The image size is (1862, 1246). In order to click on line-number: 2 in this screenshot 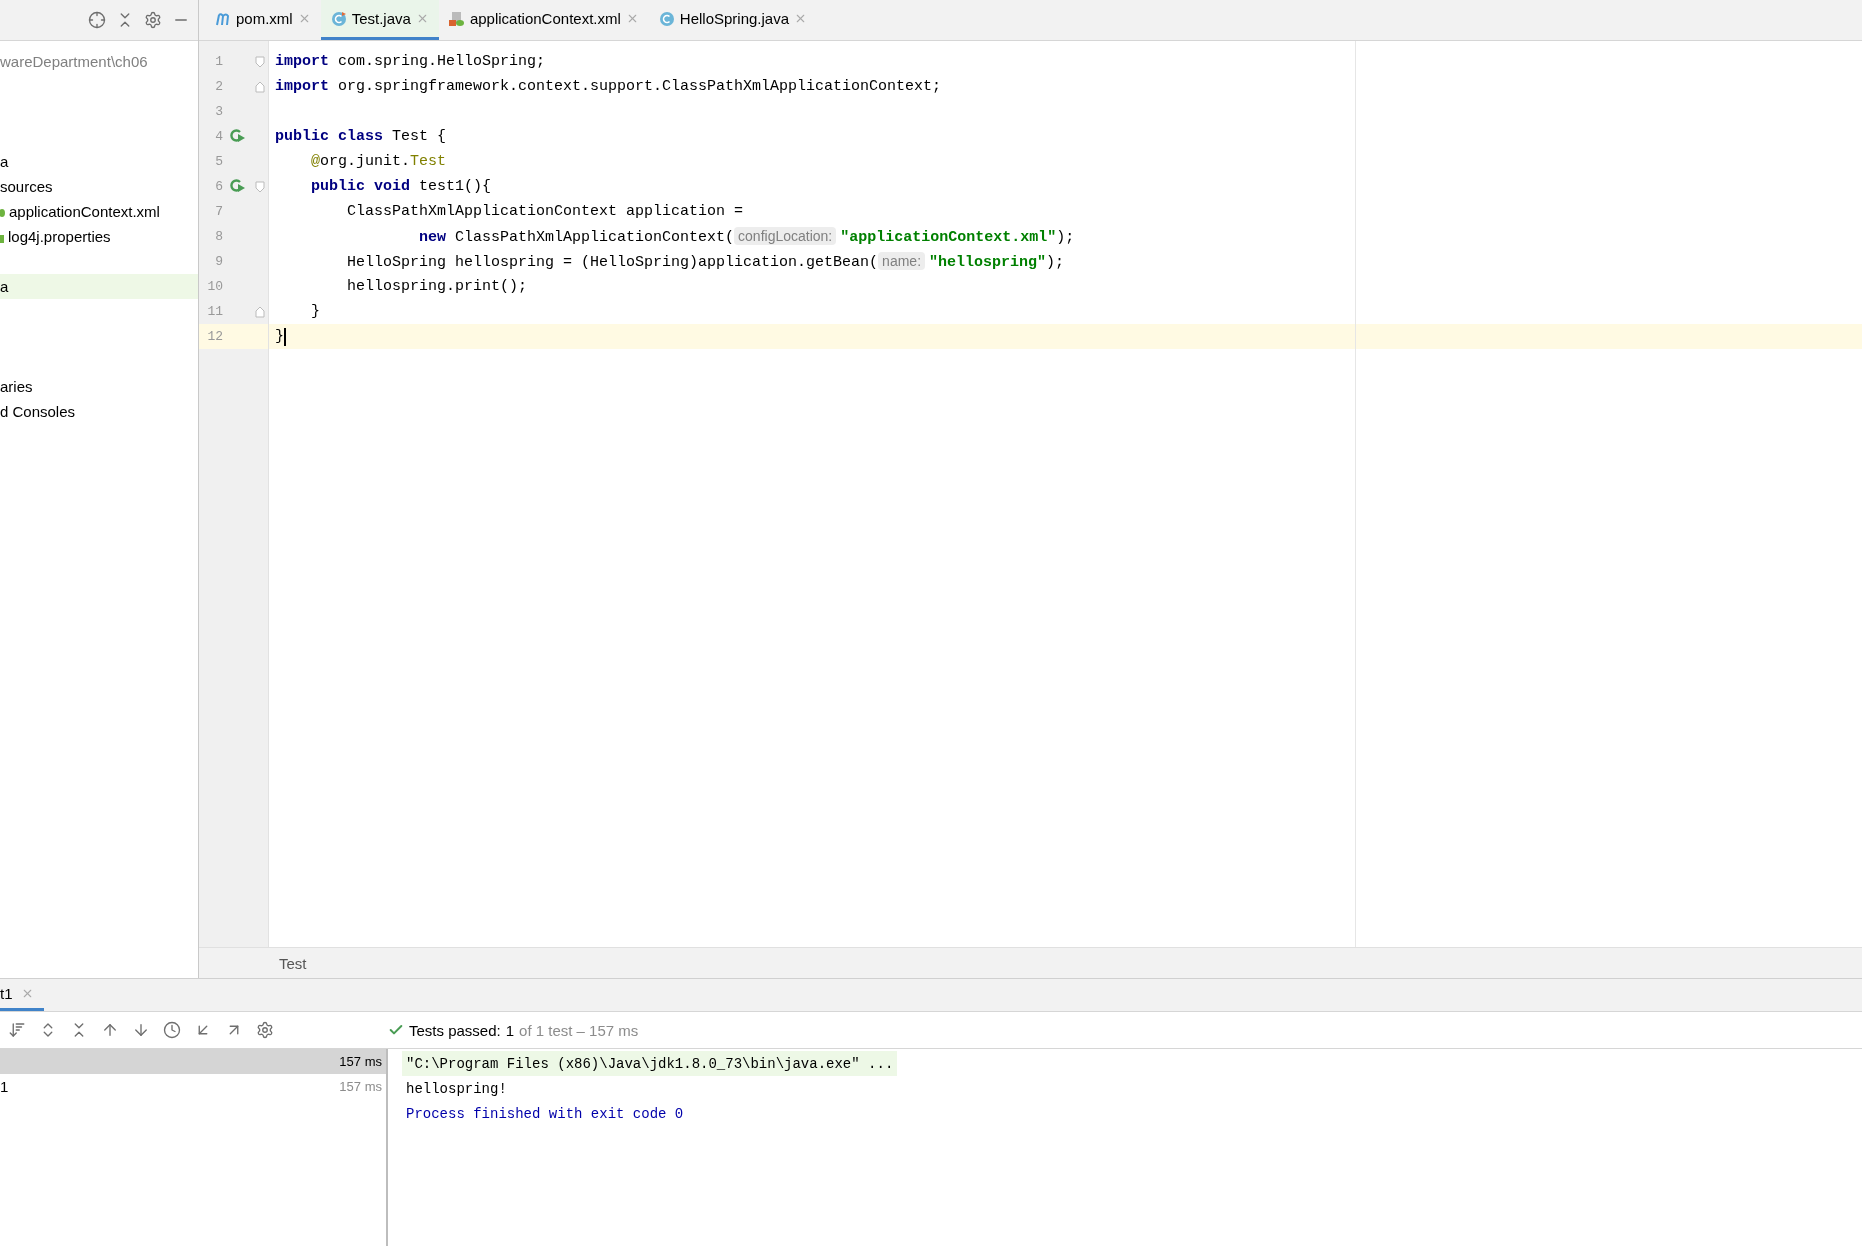, I will do `click(218, 86)`.